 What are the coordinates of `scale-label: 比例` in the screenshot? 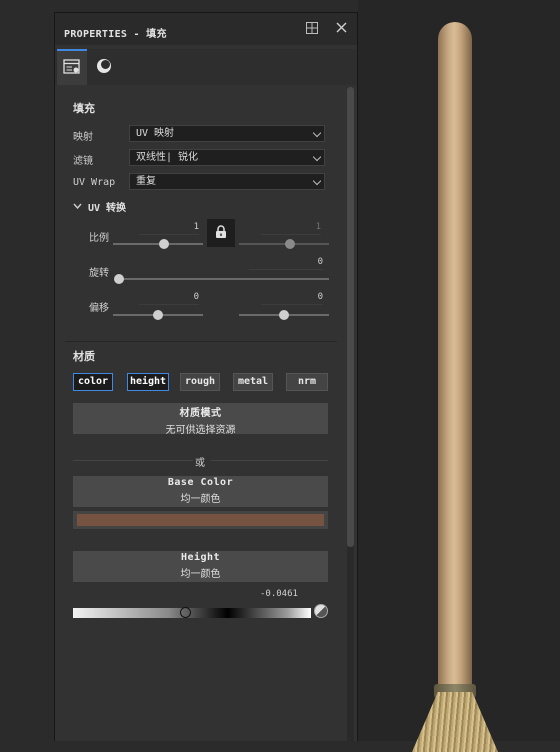 It's located at (99, 238).